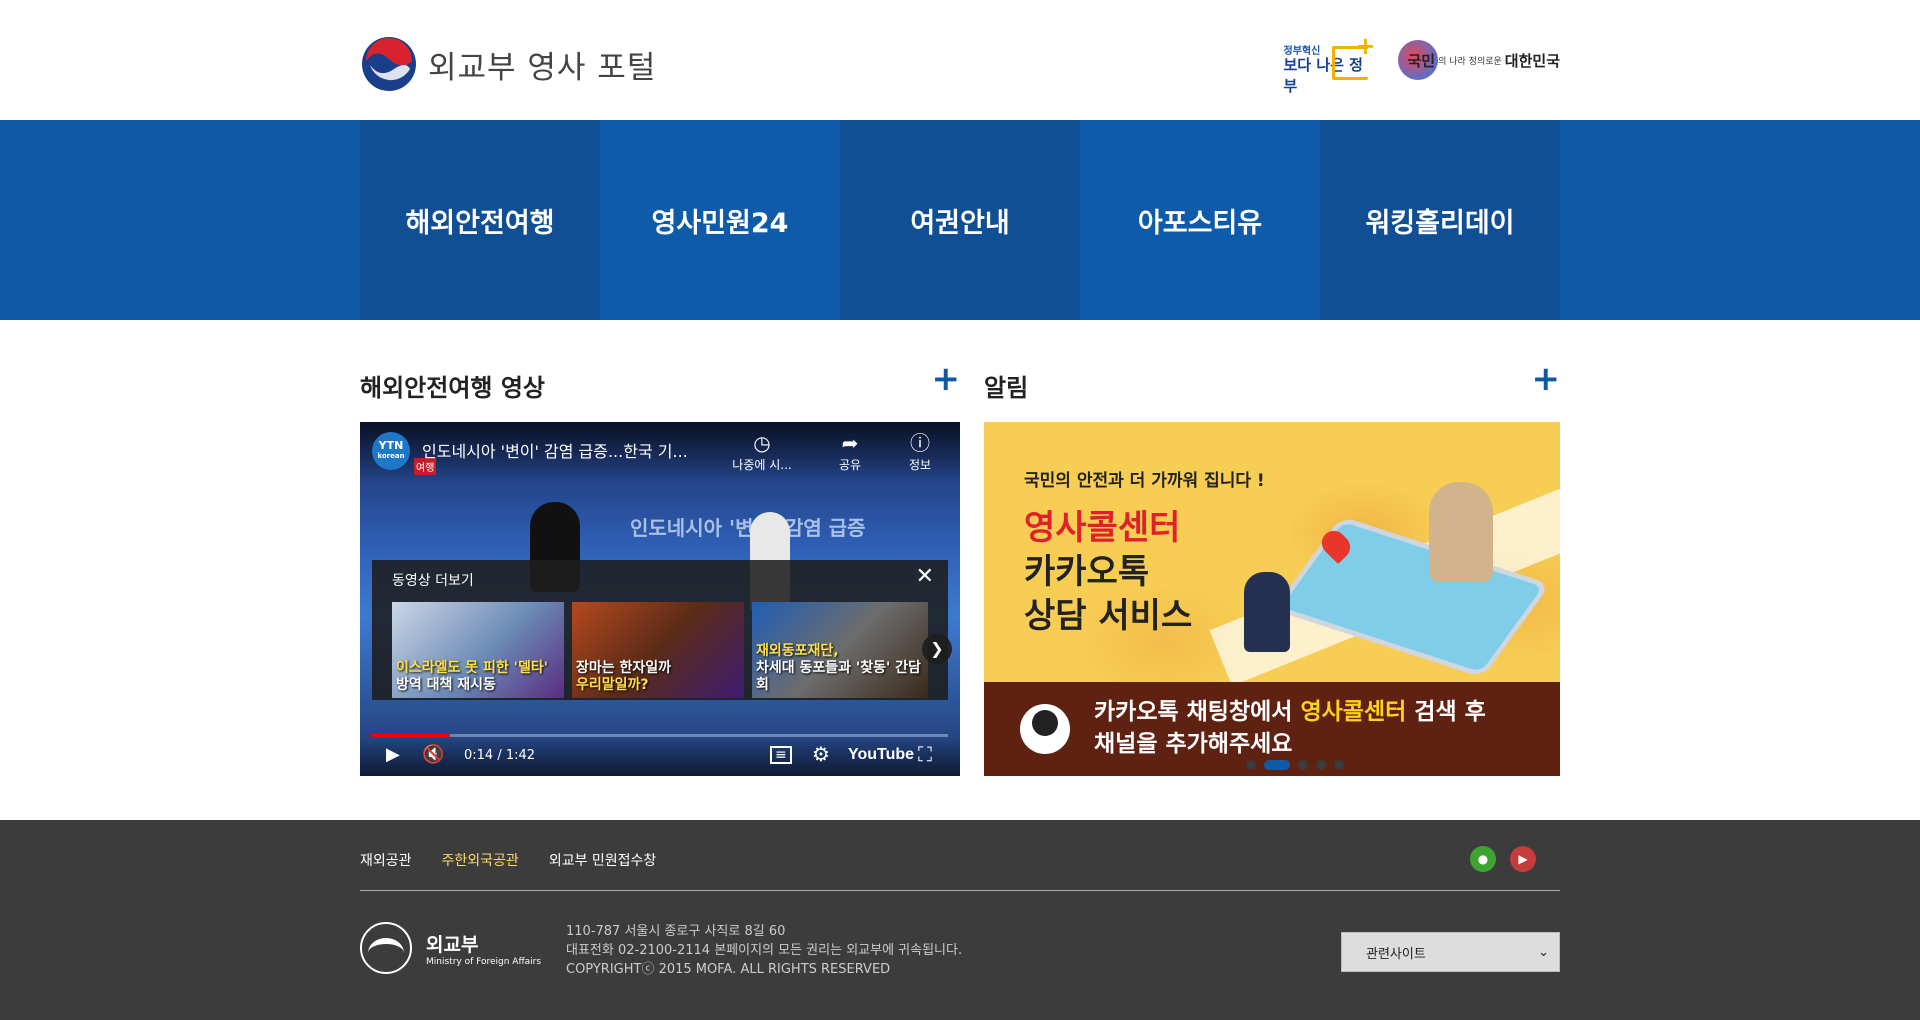 This screenshot has height=1020, width=1920. Describe the element at coordinates (433, 581) in the screenshot. I see `more-videos-title: 동영상 더보기` at that location.